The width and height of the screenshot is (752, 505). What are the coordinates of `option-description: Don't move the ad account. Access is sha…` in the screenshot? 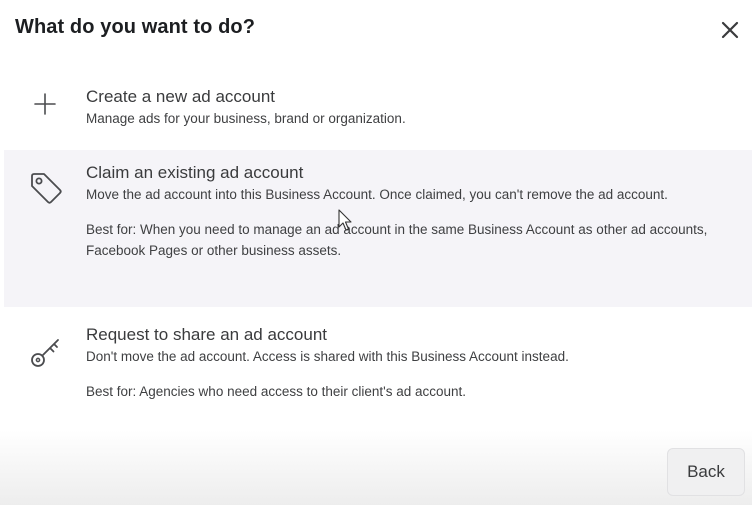 It's located at (327, 356).